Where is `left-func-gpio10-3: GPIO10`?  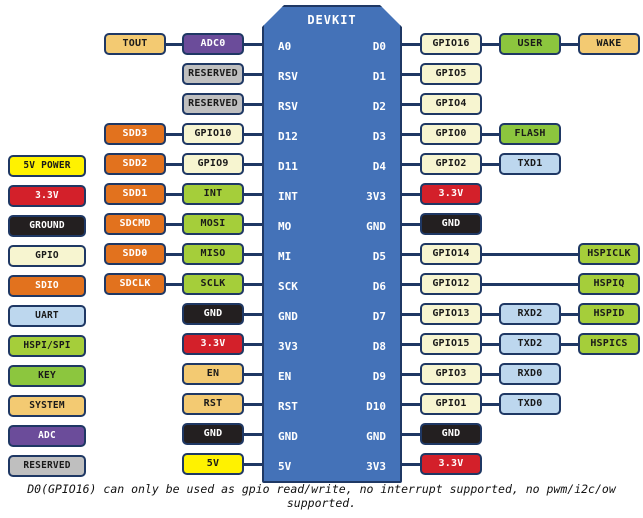 left-func-gpio10-3: GPIO10 is located at coordinates (213, 134).